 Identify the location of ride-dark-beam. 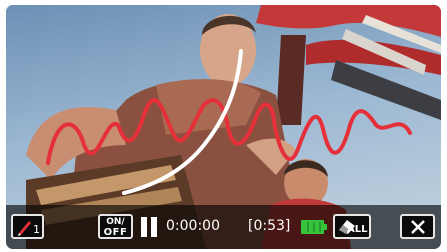
(291, 80).